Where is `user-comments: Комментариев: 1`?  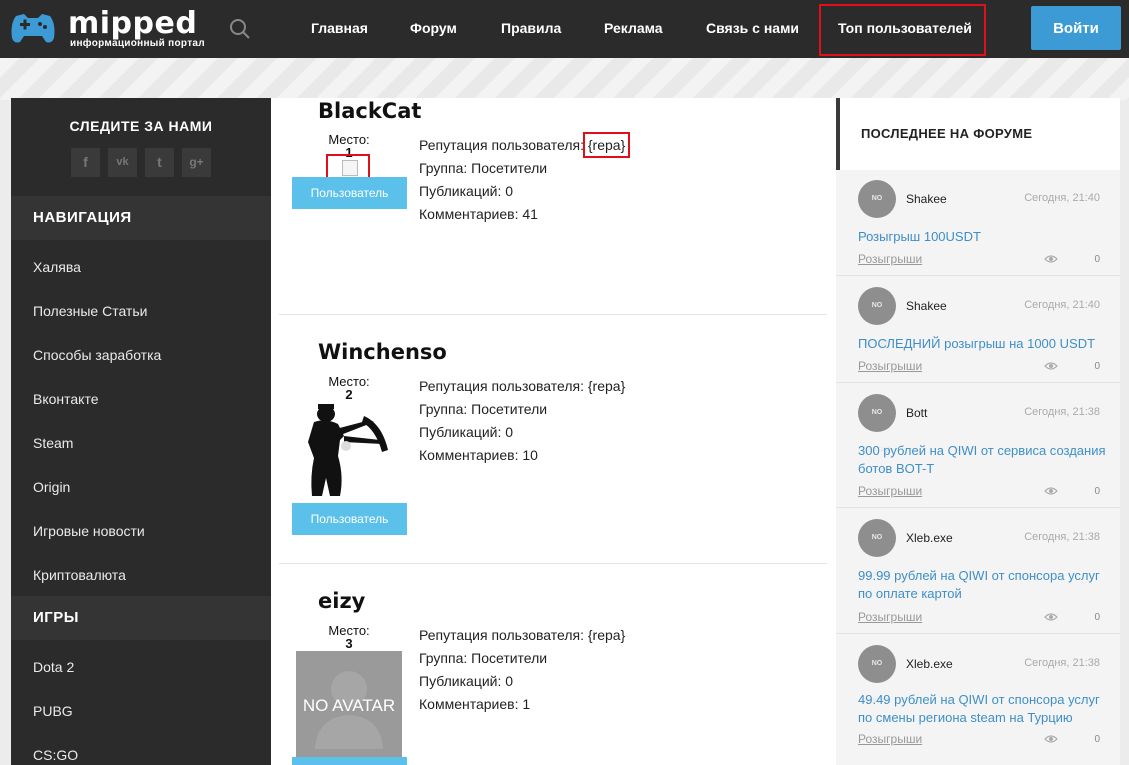 user-comments: Комментариев: 1 is located at coordinates (475, 704).